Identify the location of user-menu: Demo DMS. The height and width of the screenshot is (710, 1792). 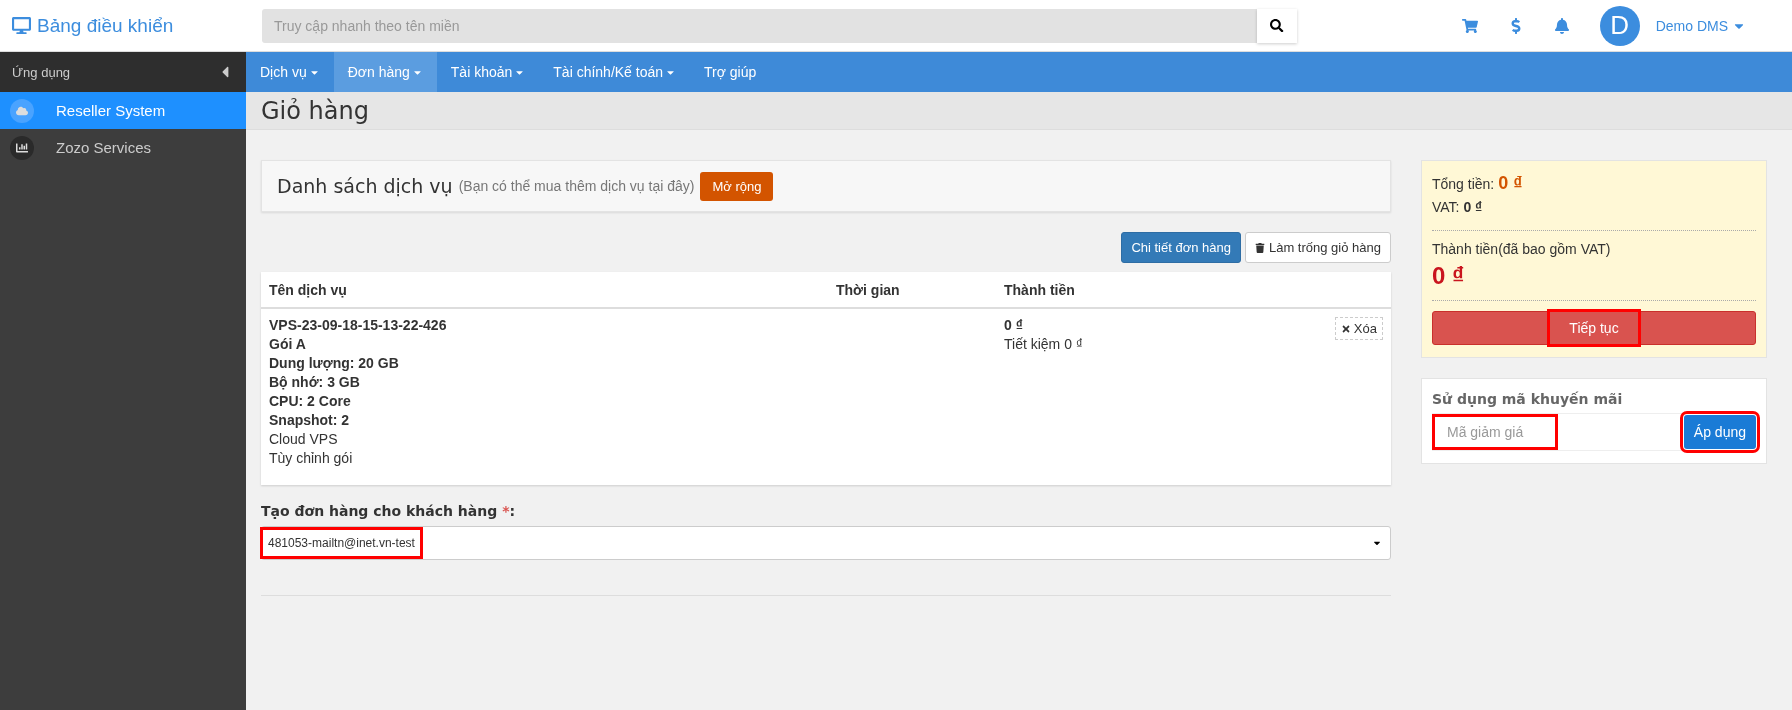
(1700, 25).